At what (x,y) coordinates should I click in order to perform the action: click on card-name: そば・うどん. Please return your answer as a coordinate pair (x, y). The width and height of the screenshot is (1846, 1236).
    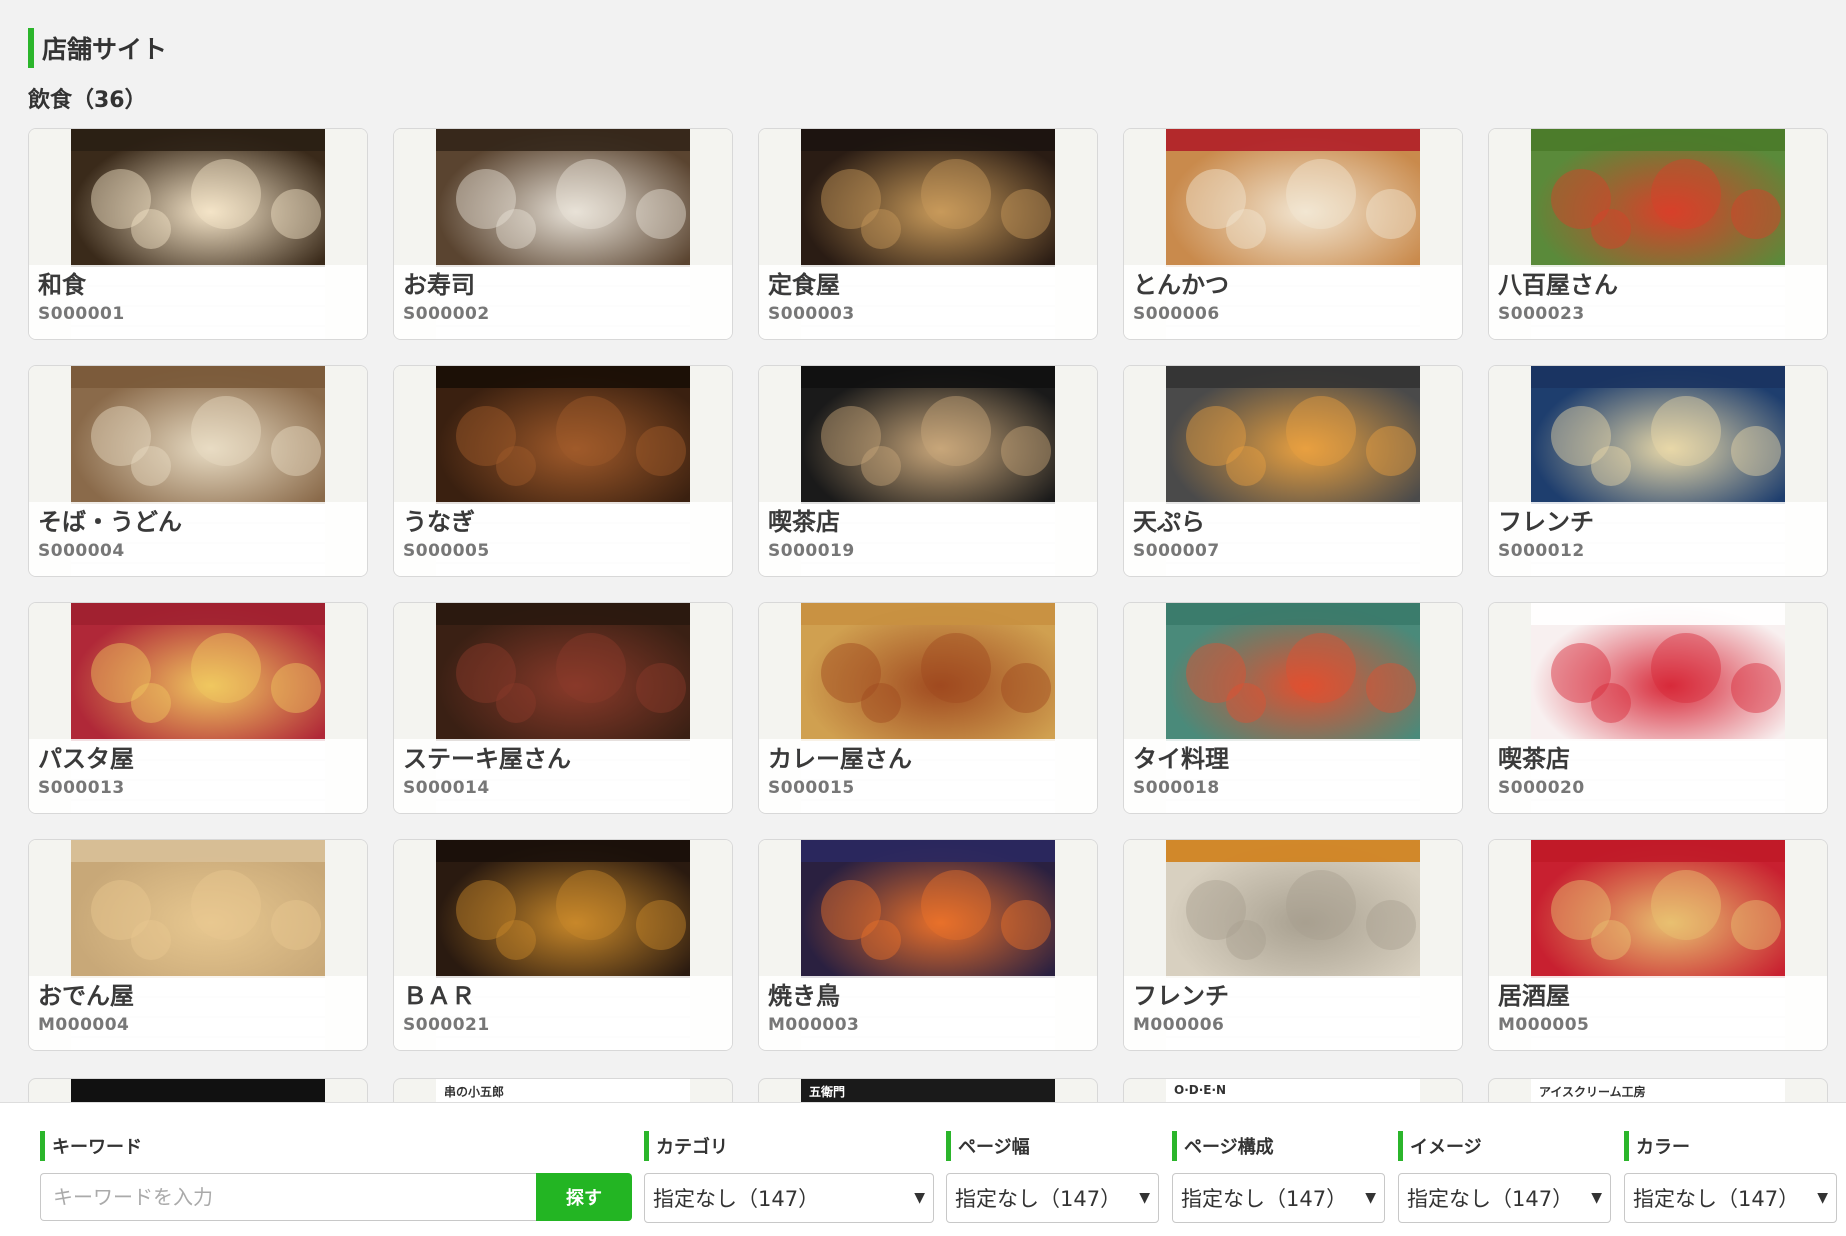
    Looking at the image, I should click on (110, 522).